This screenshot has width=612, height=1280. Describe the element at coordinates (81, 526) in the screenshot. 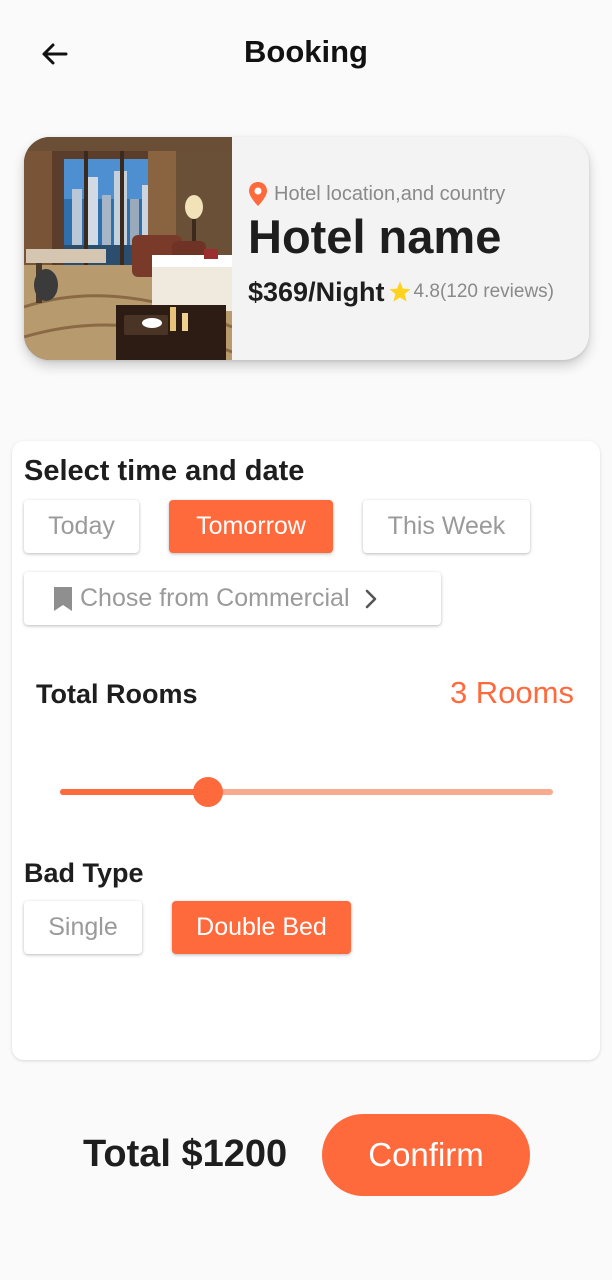

I see `chip-today: Today` at that location.